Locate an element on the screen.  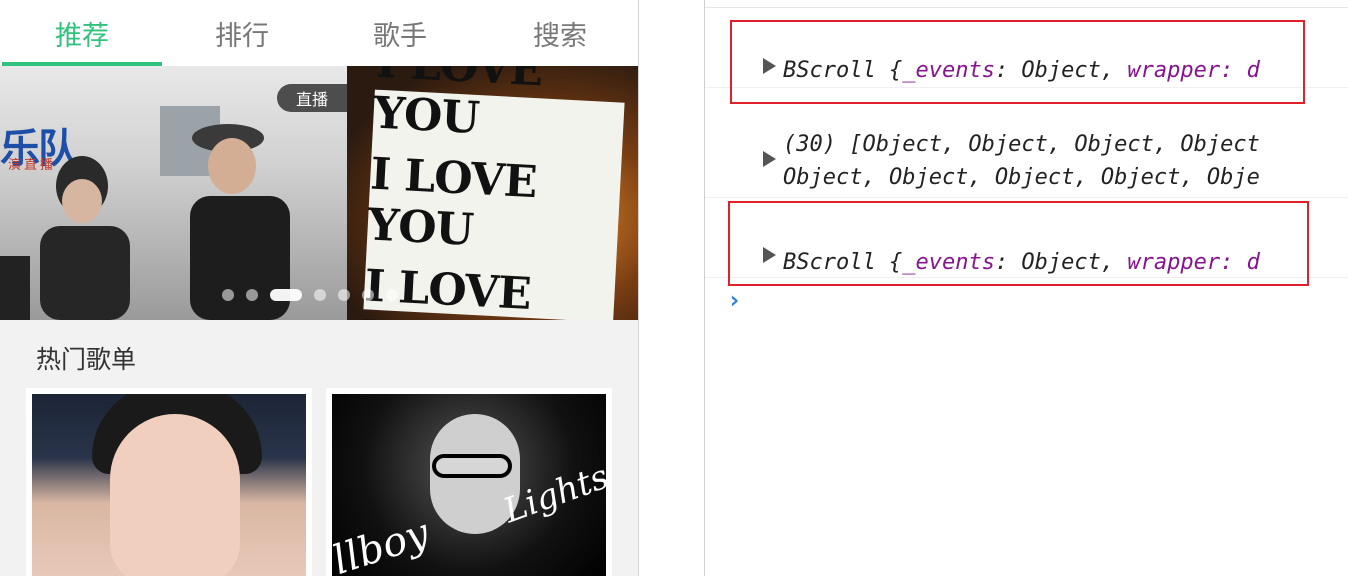
playlist-cover: llboy Lights is located at coordinates (469, 485).